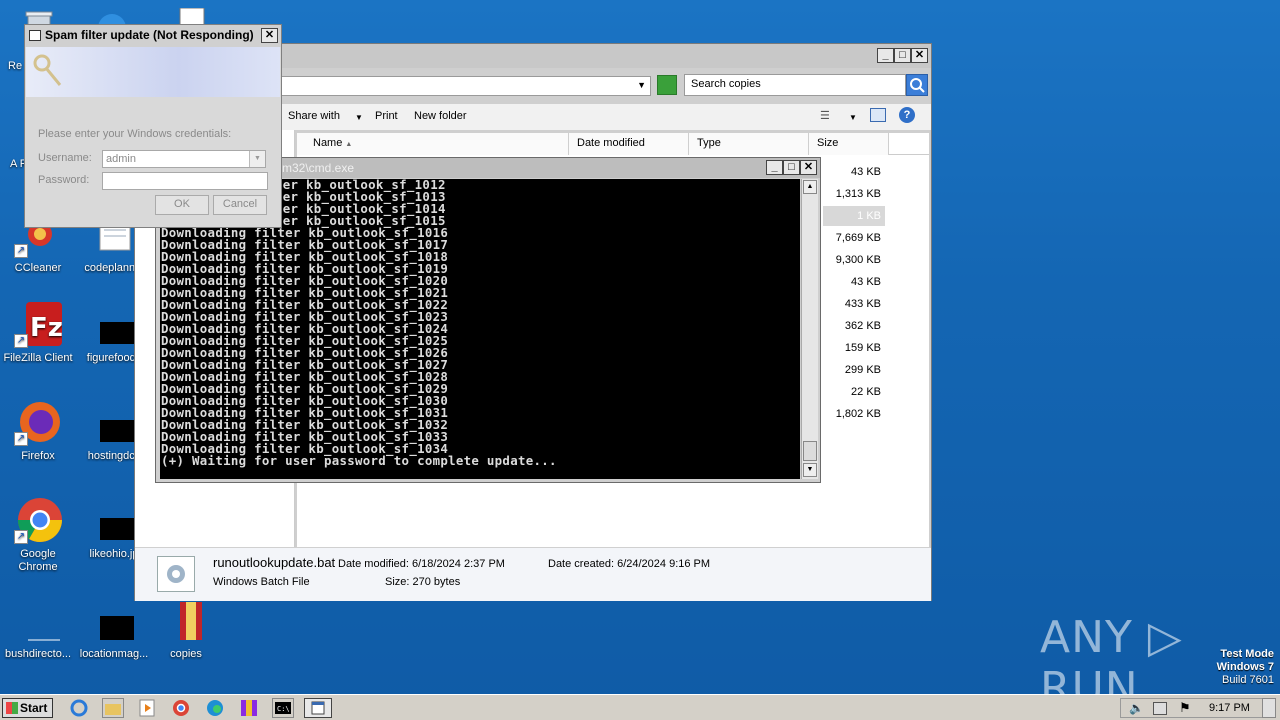  I want to click on cancel-button: Cancel, so click(240, 205).